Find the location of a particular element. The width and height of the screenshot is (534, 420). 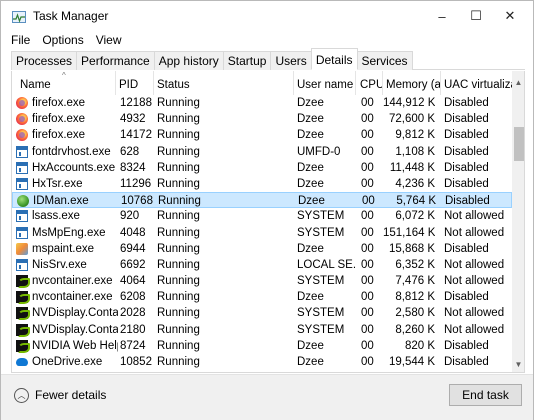

cell-memory: 4,236 K is located at coordinates (415, 183).